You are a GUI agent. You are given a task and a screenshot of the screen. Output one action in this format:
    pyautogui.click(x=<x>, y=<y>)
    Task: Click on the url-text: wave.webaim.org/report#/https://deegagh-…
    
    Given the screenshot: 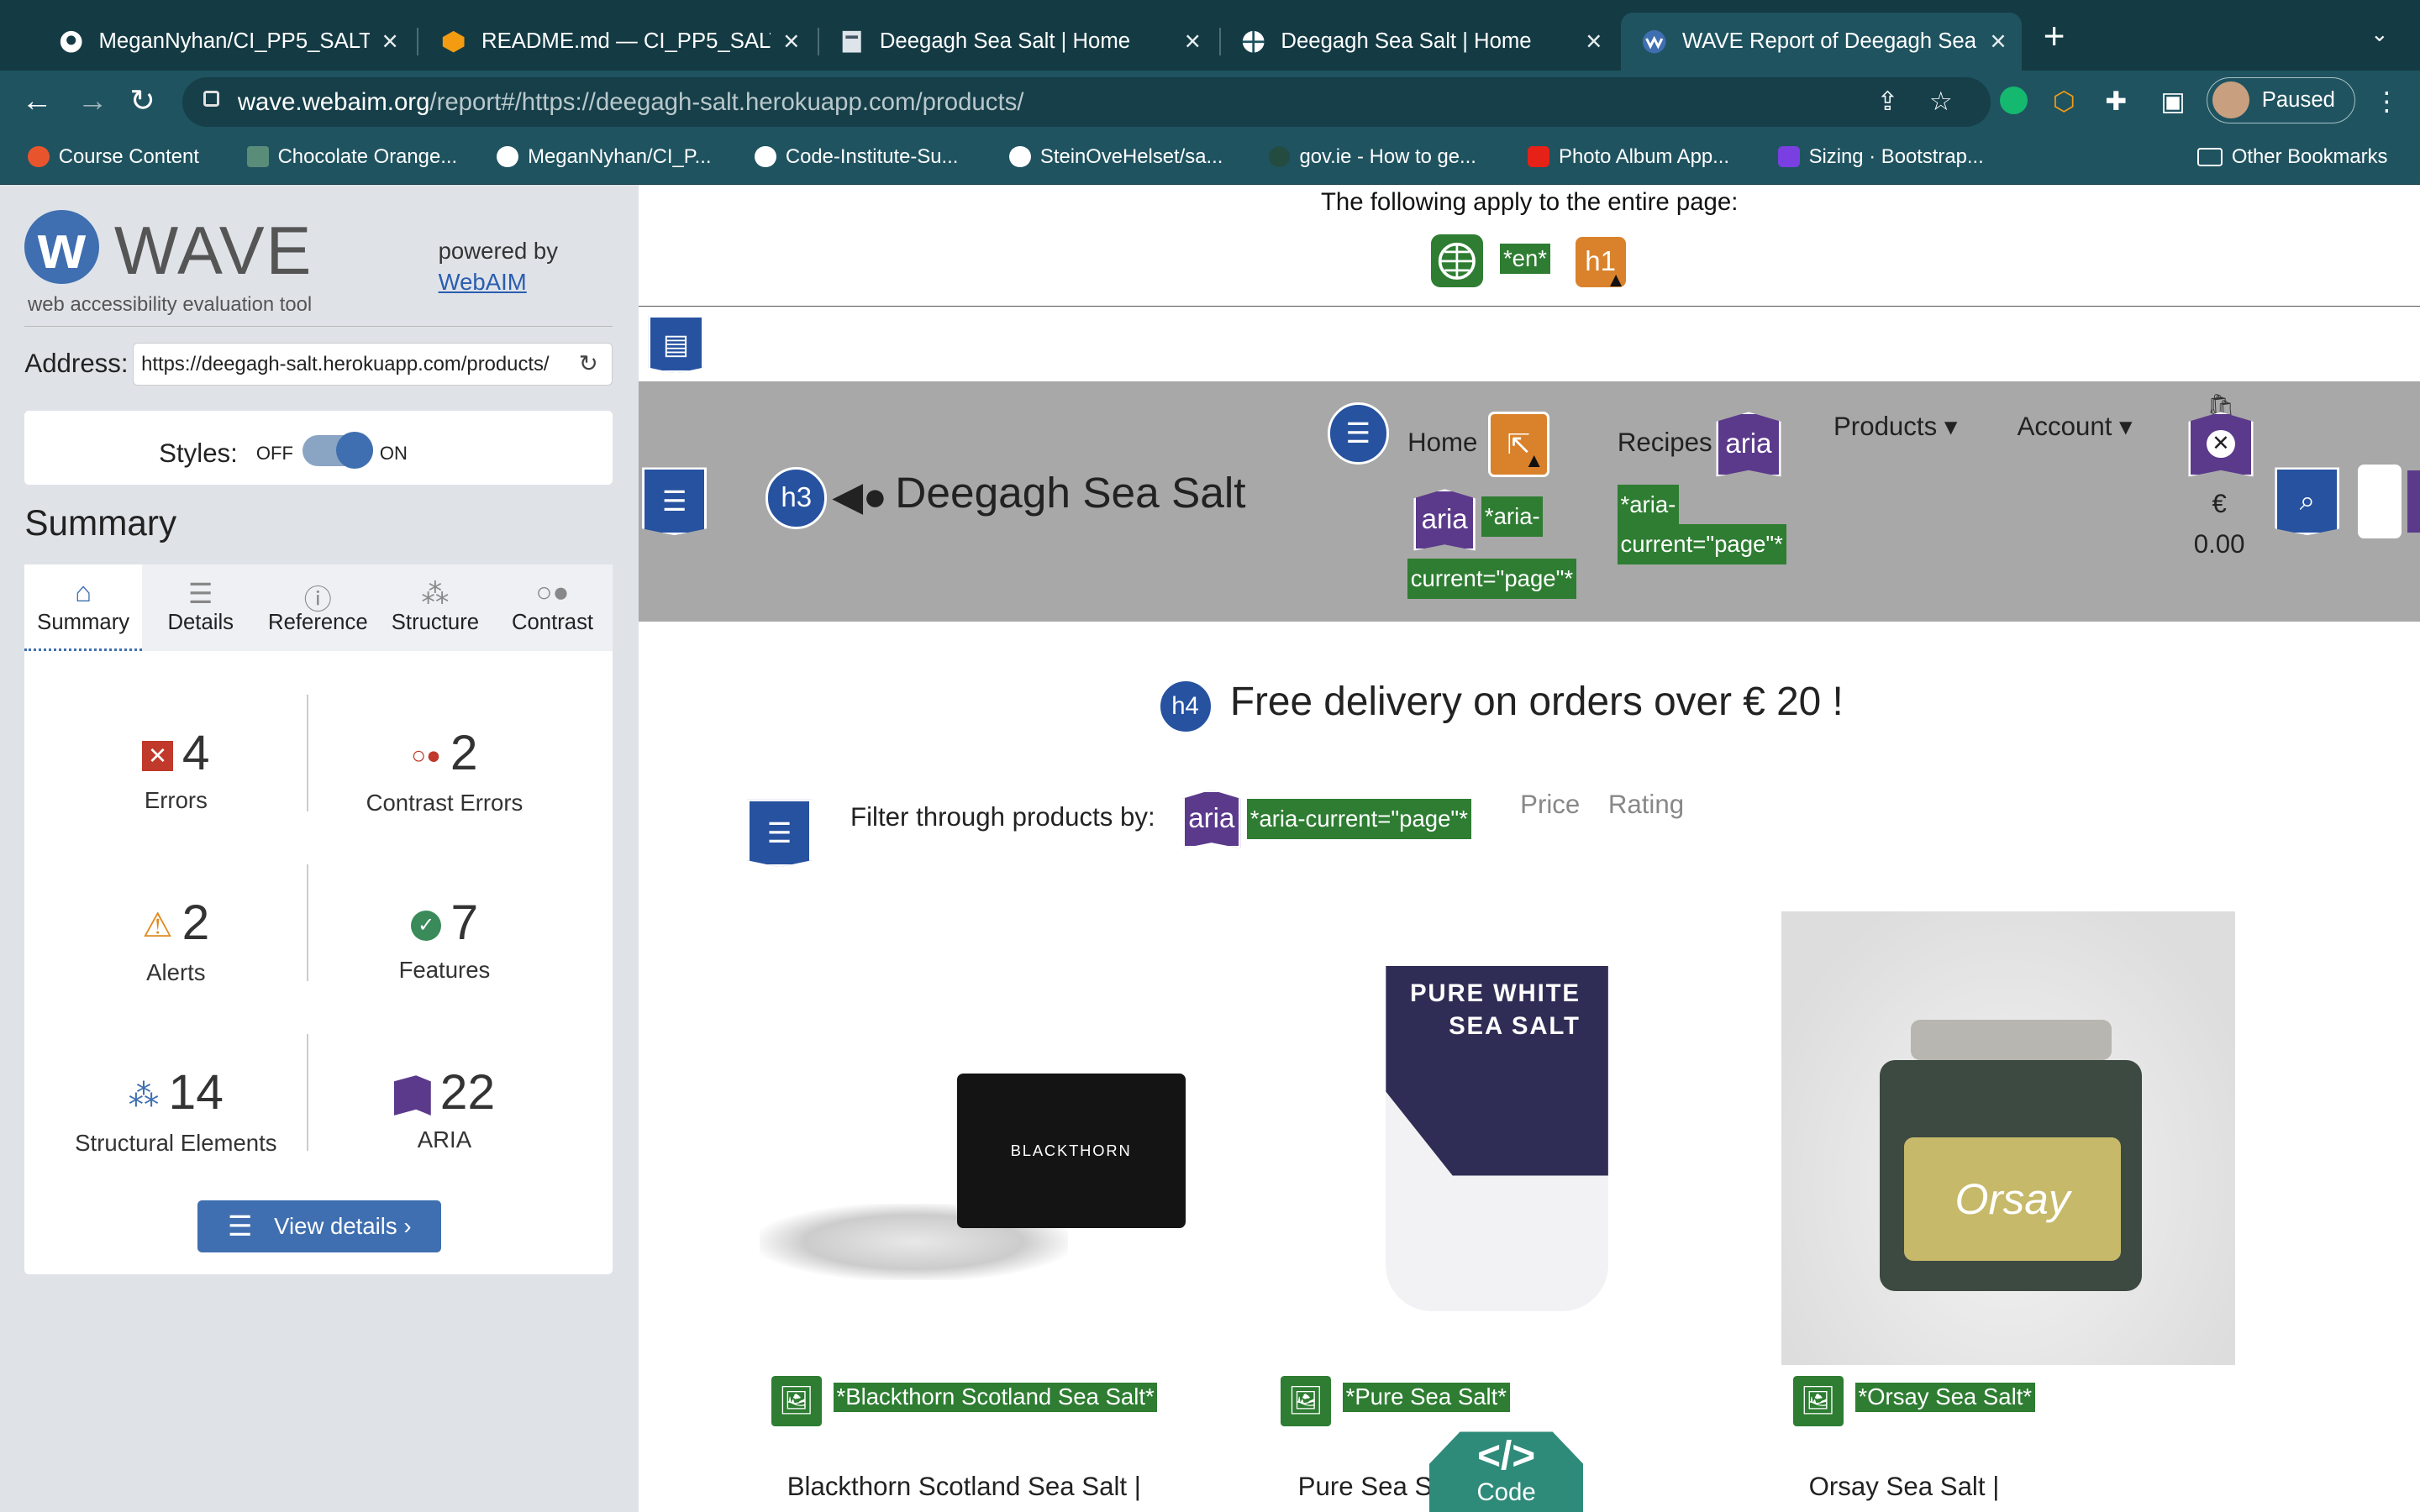 What is the action you would take?
    pyautogui.click(x=630, y=101)
    